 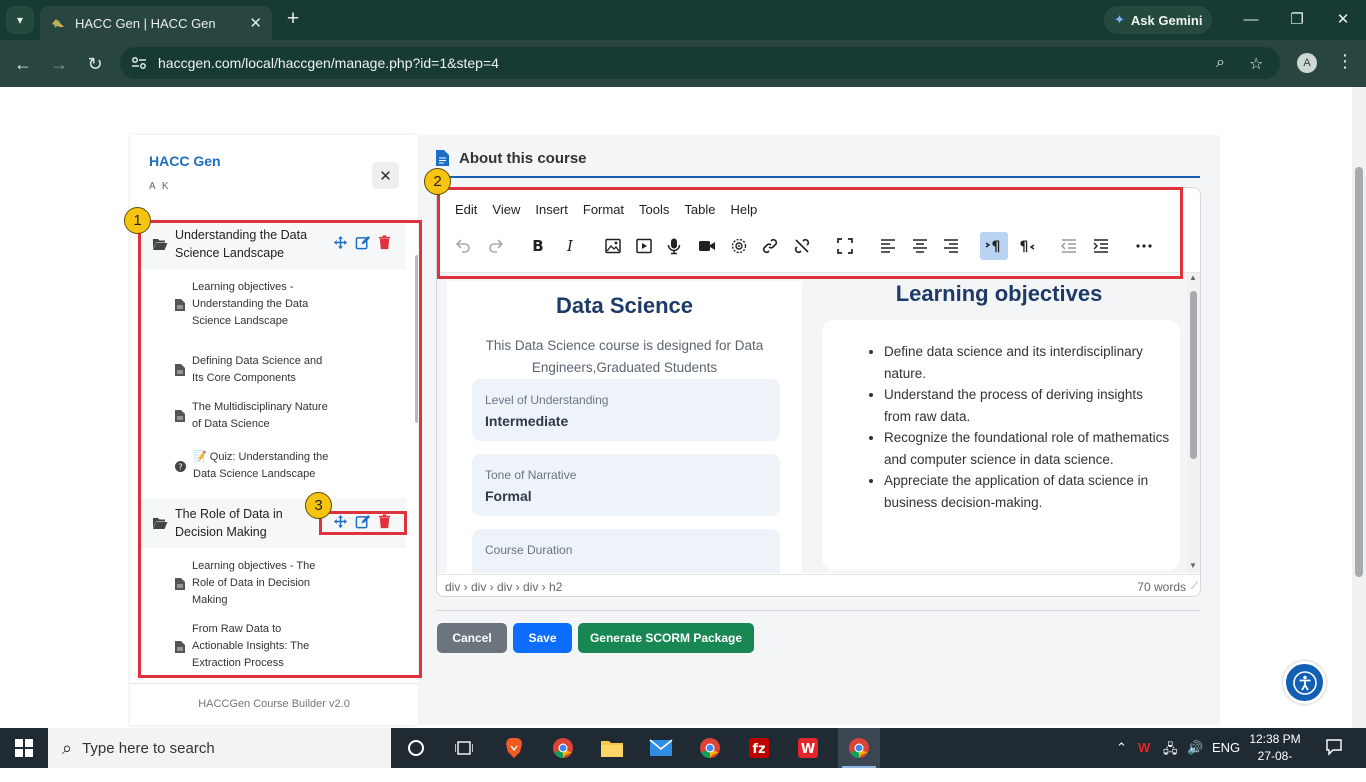 I want to click on restore-icon: ❐, so click(x=1297, y=20).